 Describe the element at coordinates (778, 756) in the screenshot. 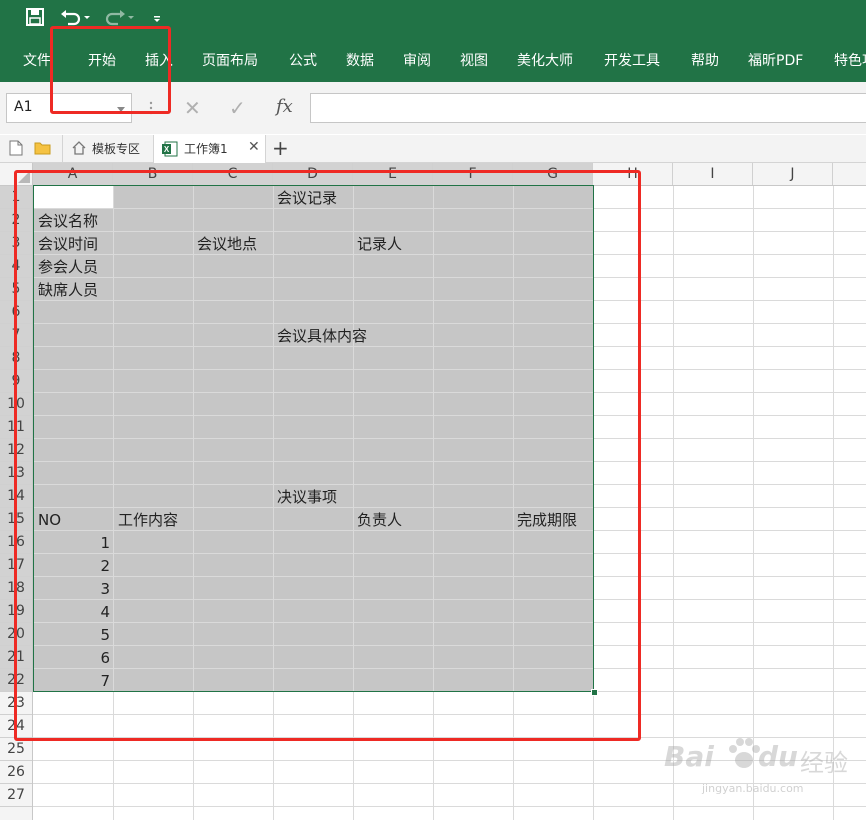

I see `watermark-brand2: du` at that location.